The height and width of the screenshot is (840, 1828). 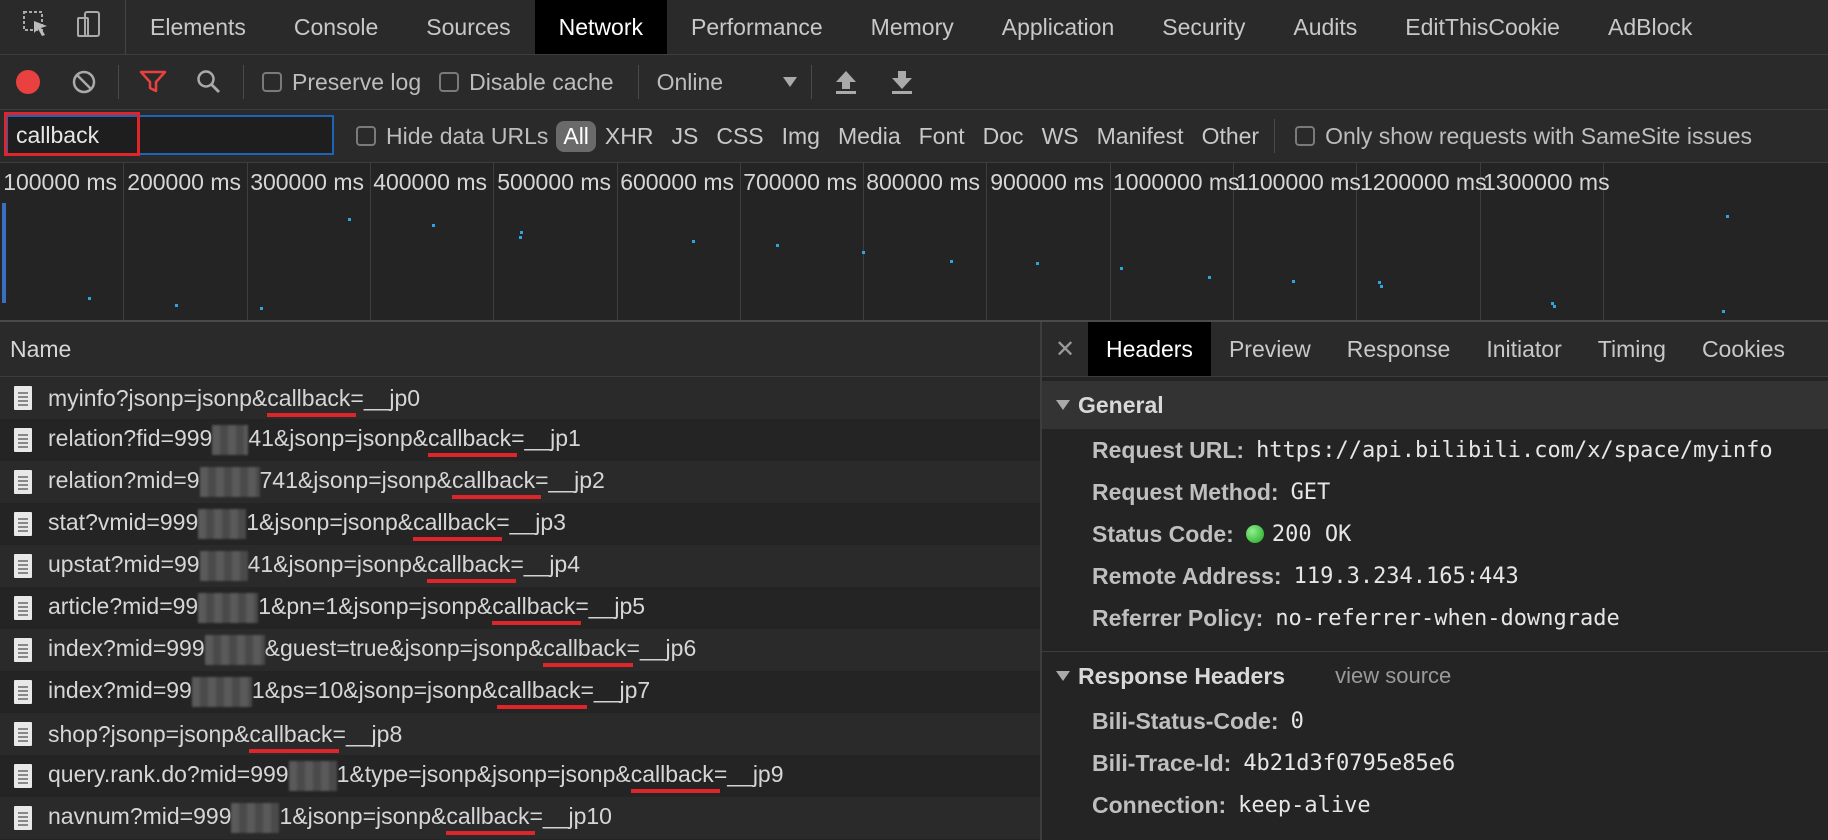 What do you see at coordinates (375, 606) in the screenshot?
I see `request-name-part: 1&pn=1&jsonp=jsonp&` at bounding box center [375, 606].